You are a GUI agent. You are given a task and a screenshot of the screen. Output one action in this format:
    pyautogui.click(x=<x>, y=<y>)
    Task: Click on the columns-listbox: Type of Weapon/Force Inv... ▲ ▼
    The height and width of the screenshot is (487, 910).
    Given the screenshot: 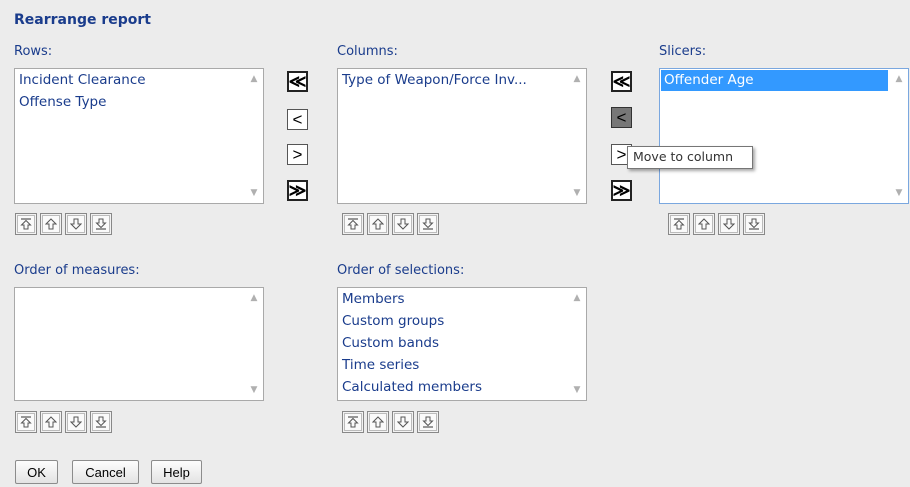 What is the action you would take?
    pyautogui.click(x=462, y=136)
    